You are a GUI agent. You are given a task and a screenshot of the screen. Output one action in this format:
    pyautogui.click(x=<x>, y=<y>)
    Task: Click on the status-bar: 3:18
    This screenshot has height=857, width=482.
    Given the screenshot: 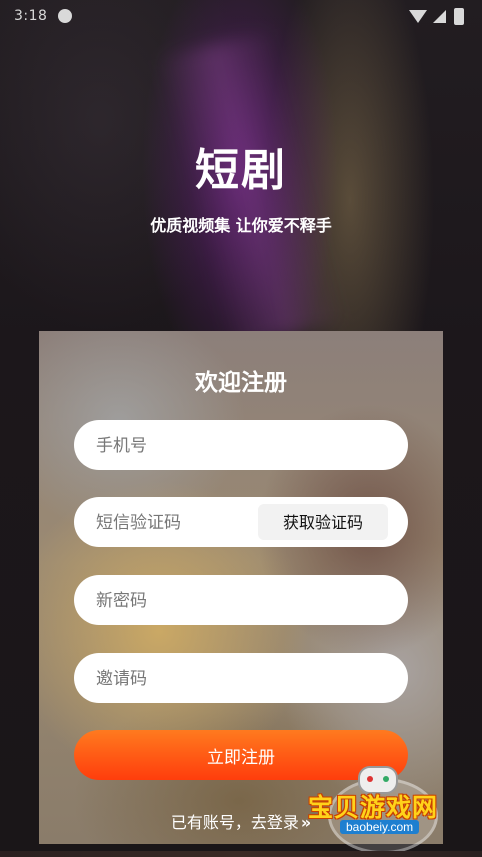 What is the action you would take?
    pyautogui.click(x=241, y=16)
    